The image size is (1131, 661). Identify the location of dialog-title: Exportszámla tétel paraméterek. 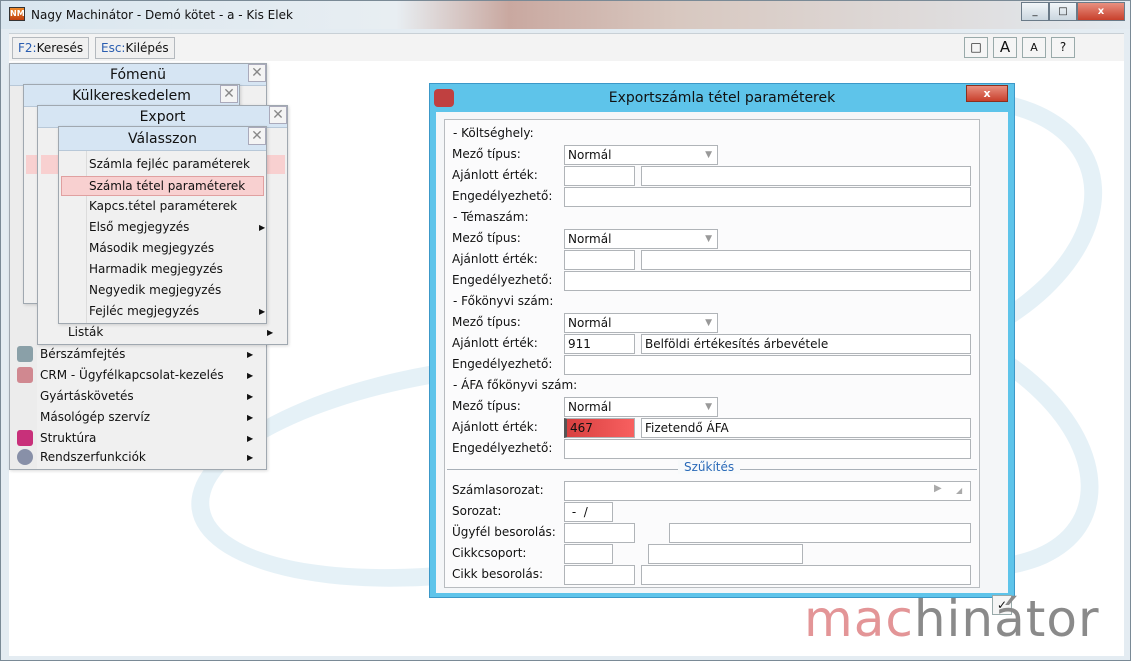
(722, 98).